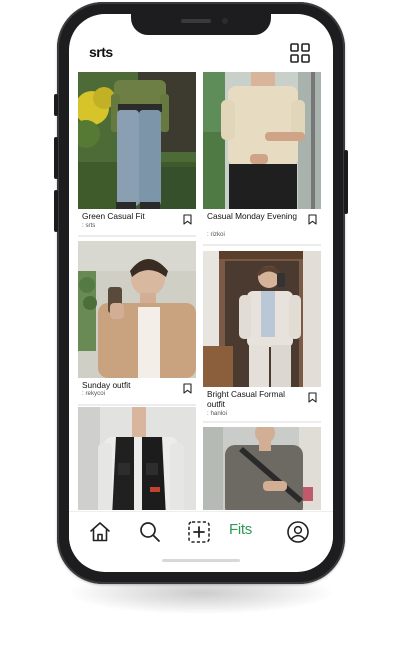  Describe the element at coordinates (252, 216) in the screenshot. I see `post-title: Casual Monday Evening` at that location.